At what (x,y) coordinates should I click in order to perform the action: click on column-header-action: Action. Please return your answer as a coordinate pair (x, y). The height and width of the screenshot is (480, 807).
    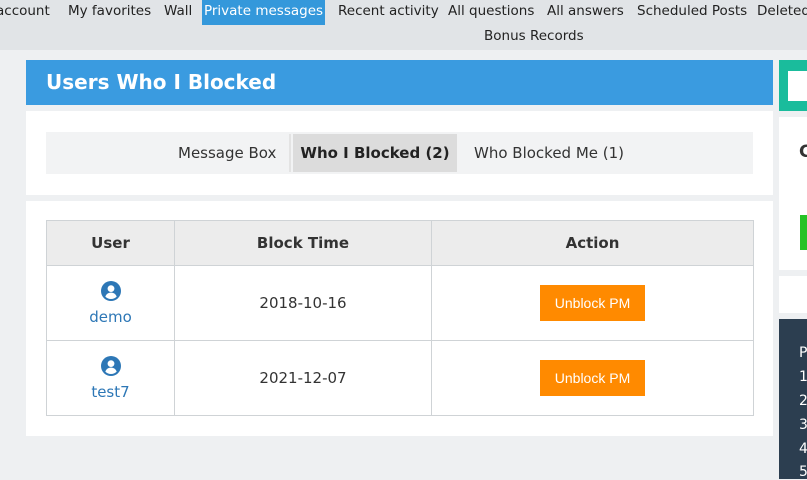
    Looking at the image, I should click on (592, 243).